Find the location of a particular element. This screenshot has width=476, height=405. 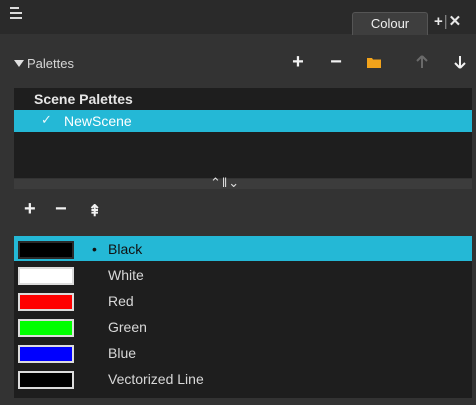

add-colour-button: + is located at coordinates (30, 209).